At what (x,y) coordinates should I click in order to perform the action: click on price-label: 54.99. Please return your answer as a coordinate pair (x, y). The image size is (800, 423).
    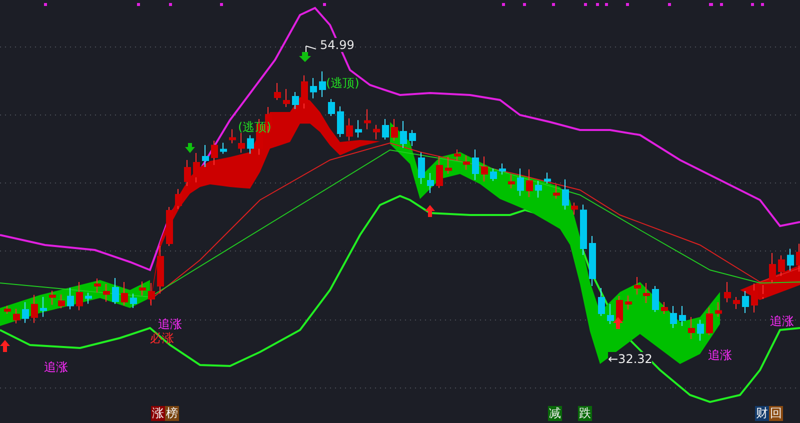
    Looking at the image, I should click on (337, 45).